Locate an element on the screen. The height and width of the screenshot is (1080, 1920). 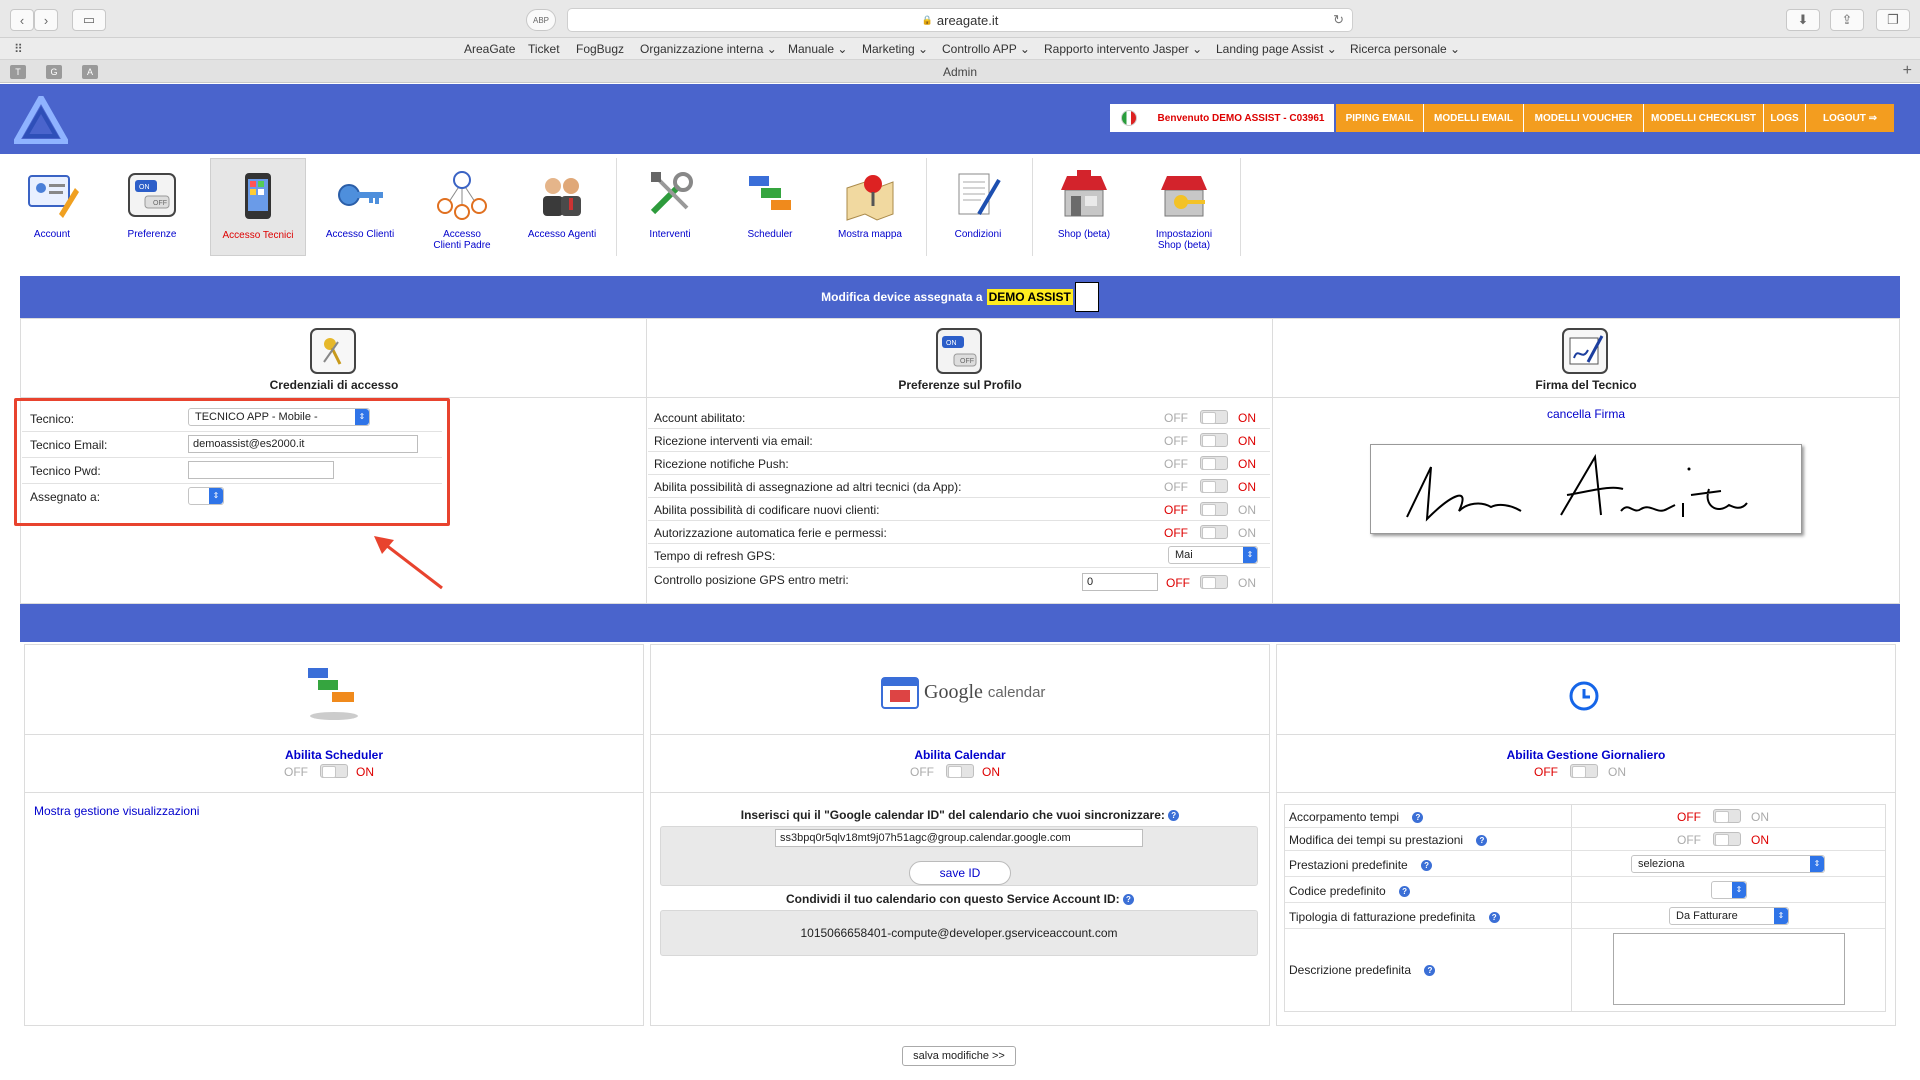
areagate-logo is located at coordinates (41, 120).